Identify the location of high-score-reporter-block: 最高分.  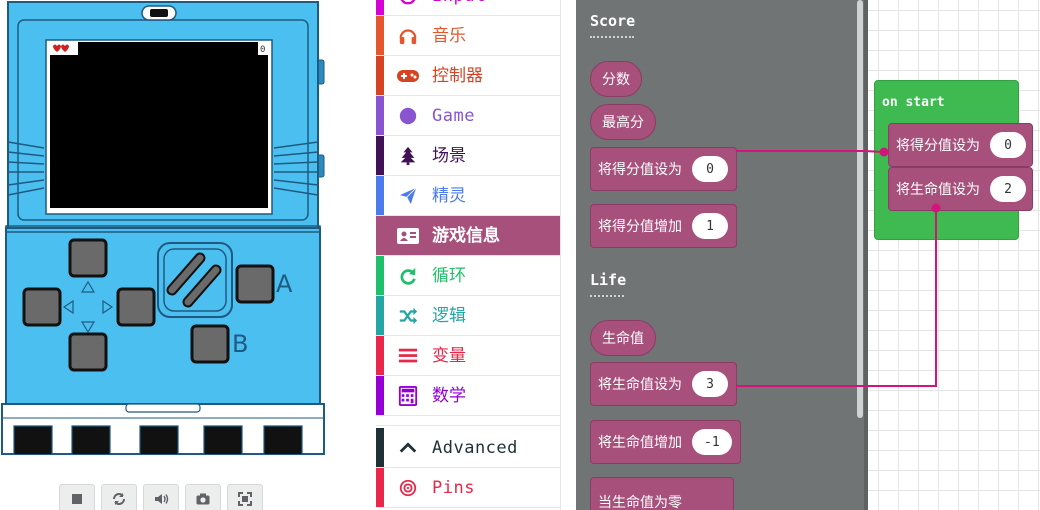
(623, 122).